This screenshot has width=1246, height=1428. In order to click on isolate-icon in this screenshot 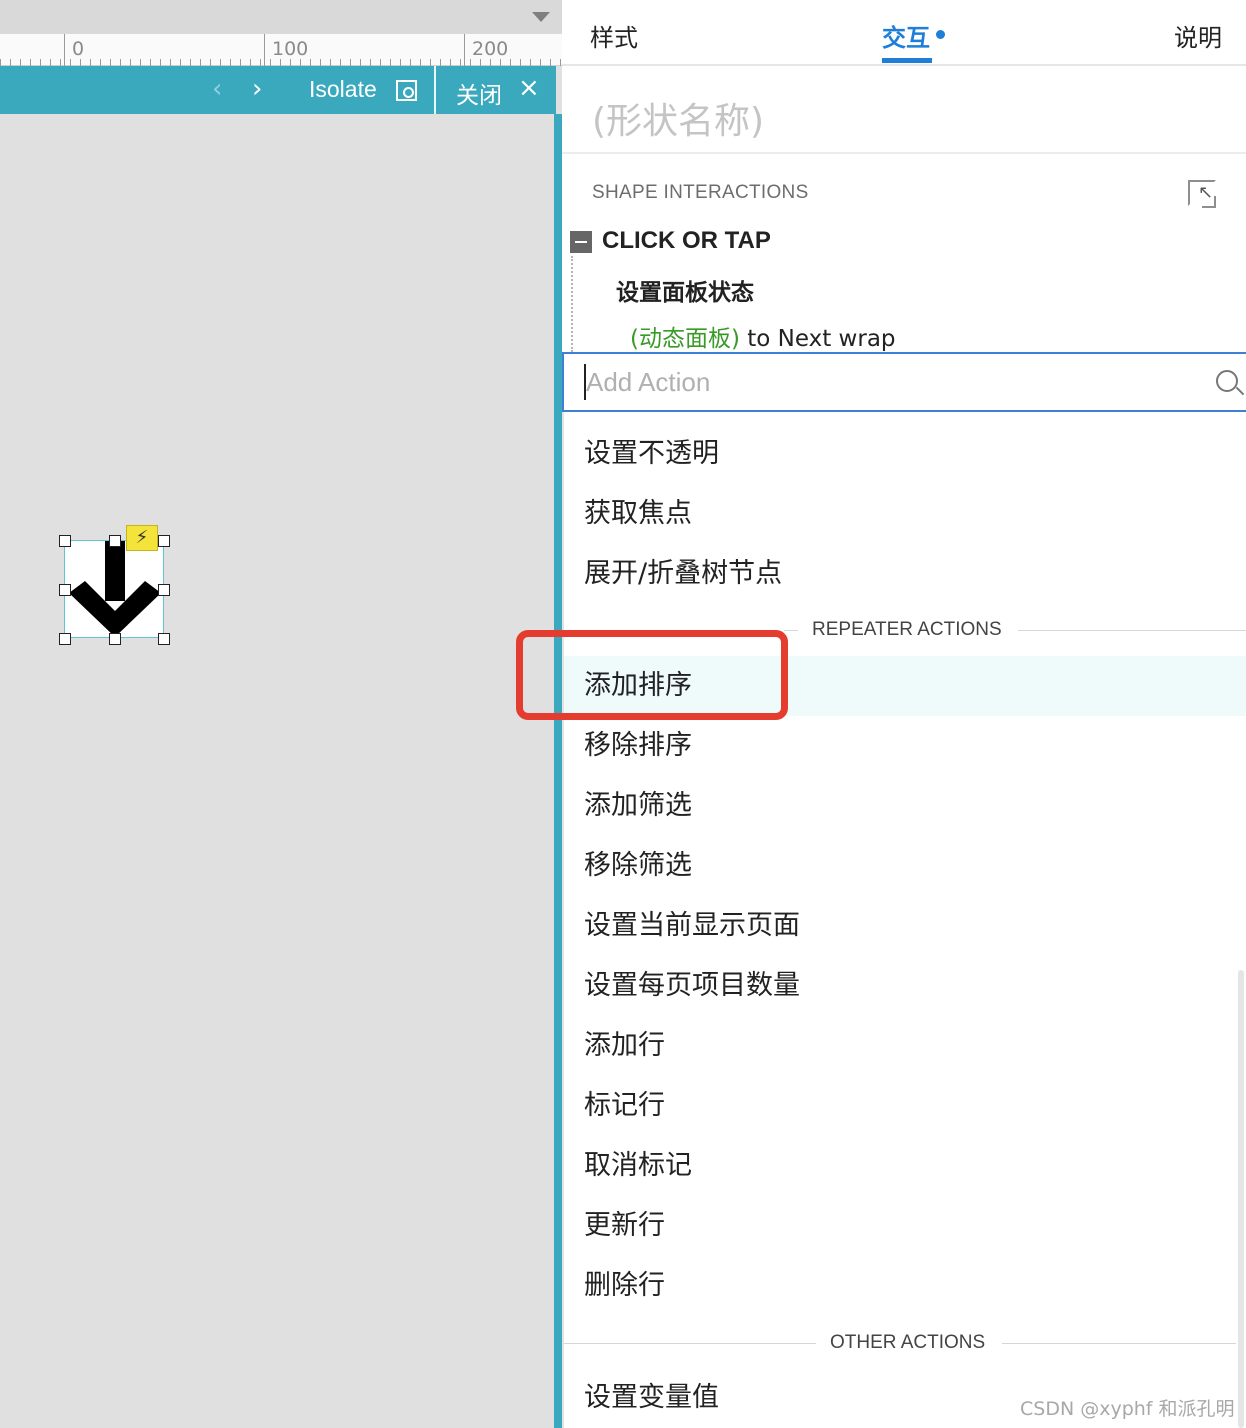, I will do `click(406, 90)`.